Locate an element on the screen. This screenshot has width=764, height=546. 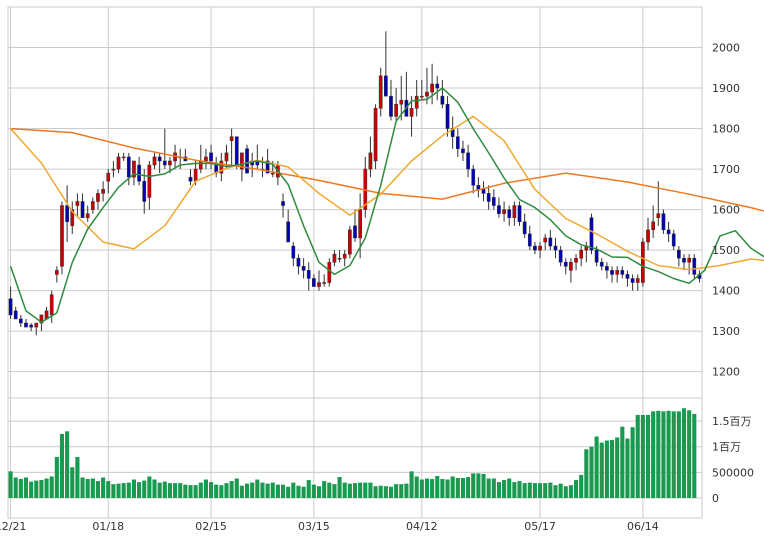
date-tick-label: 01/18 is located at coordinates (108, 526).